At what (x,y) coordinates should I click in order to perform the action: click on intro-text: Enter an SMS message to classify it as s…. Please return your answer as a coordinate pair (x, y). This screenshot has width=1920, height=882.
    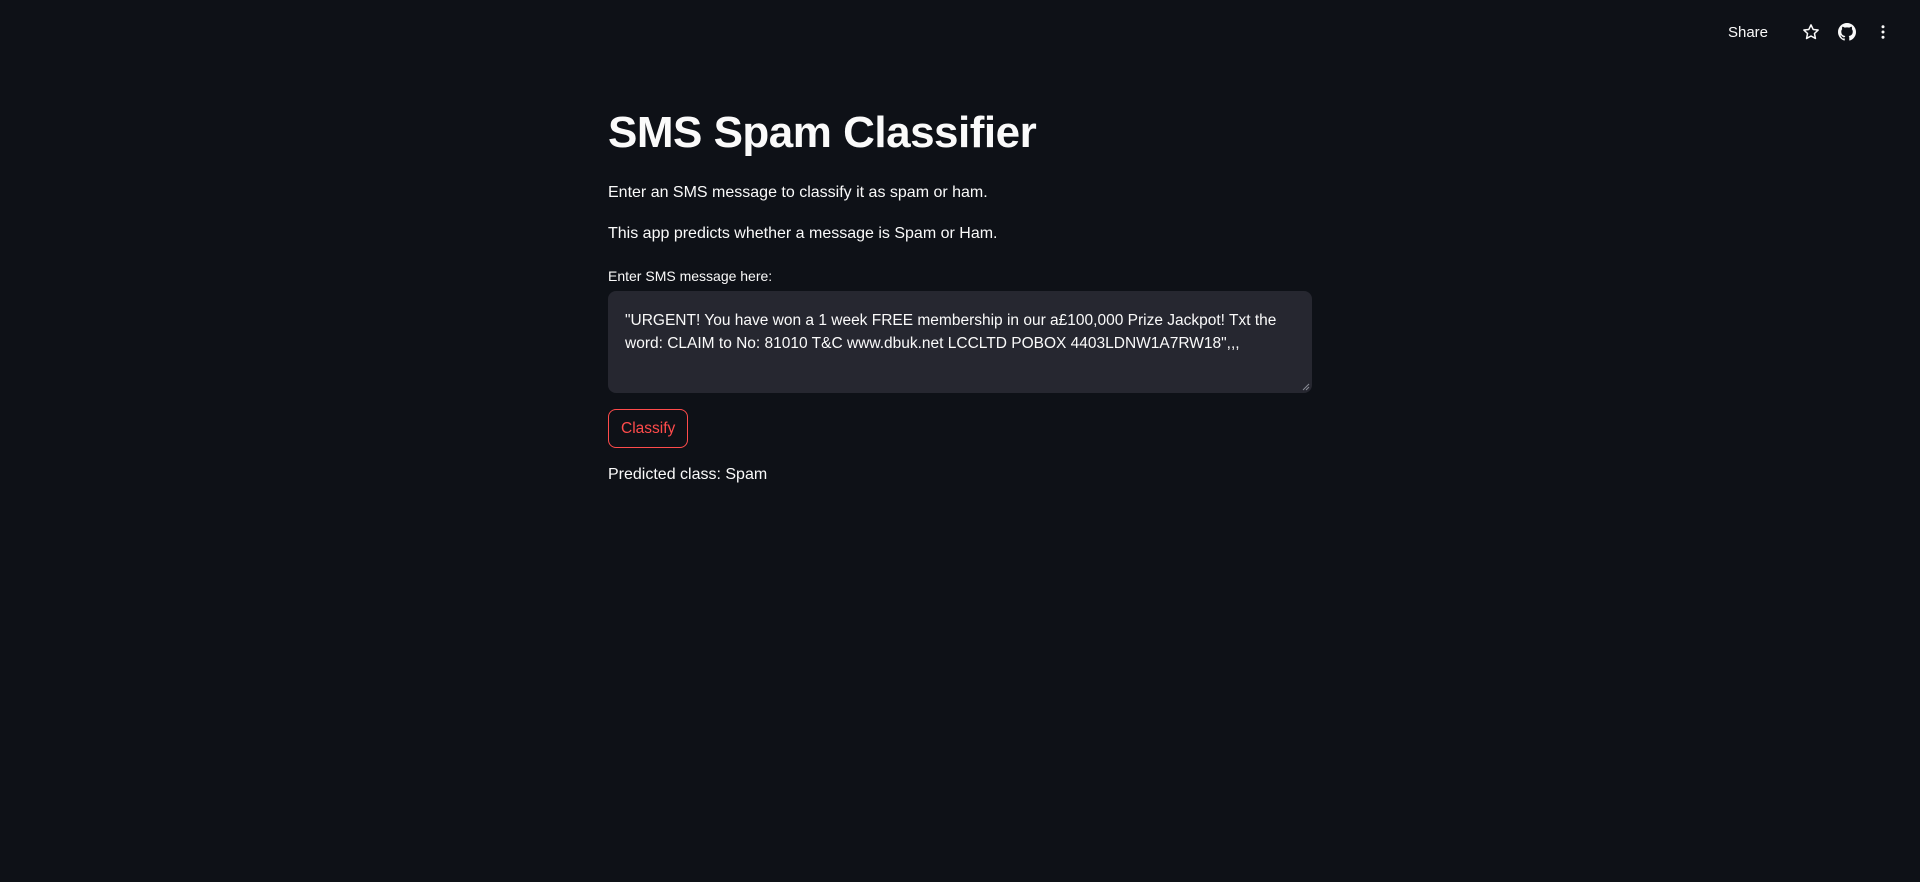
    Looking at the image, I should click on (798, 192).